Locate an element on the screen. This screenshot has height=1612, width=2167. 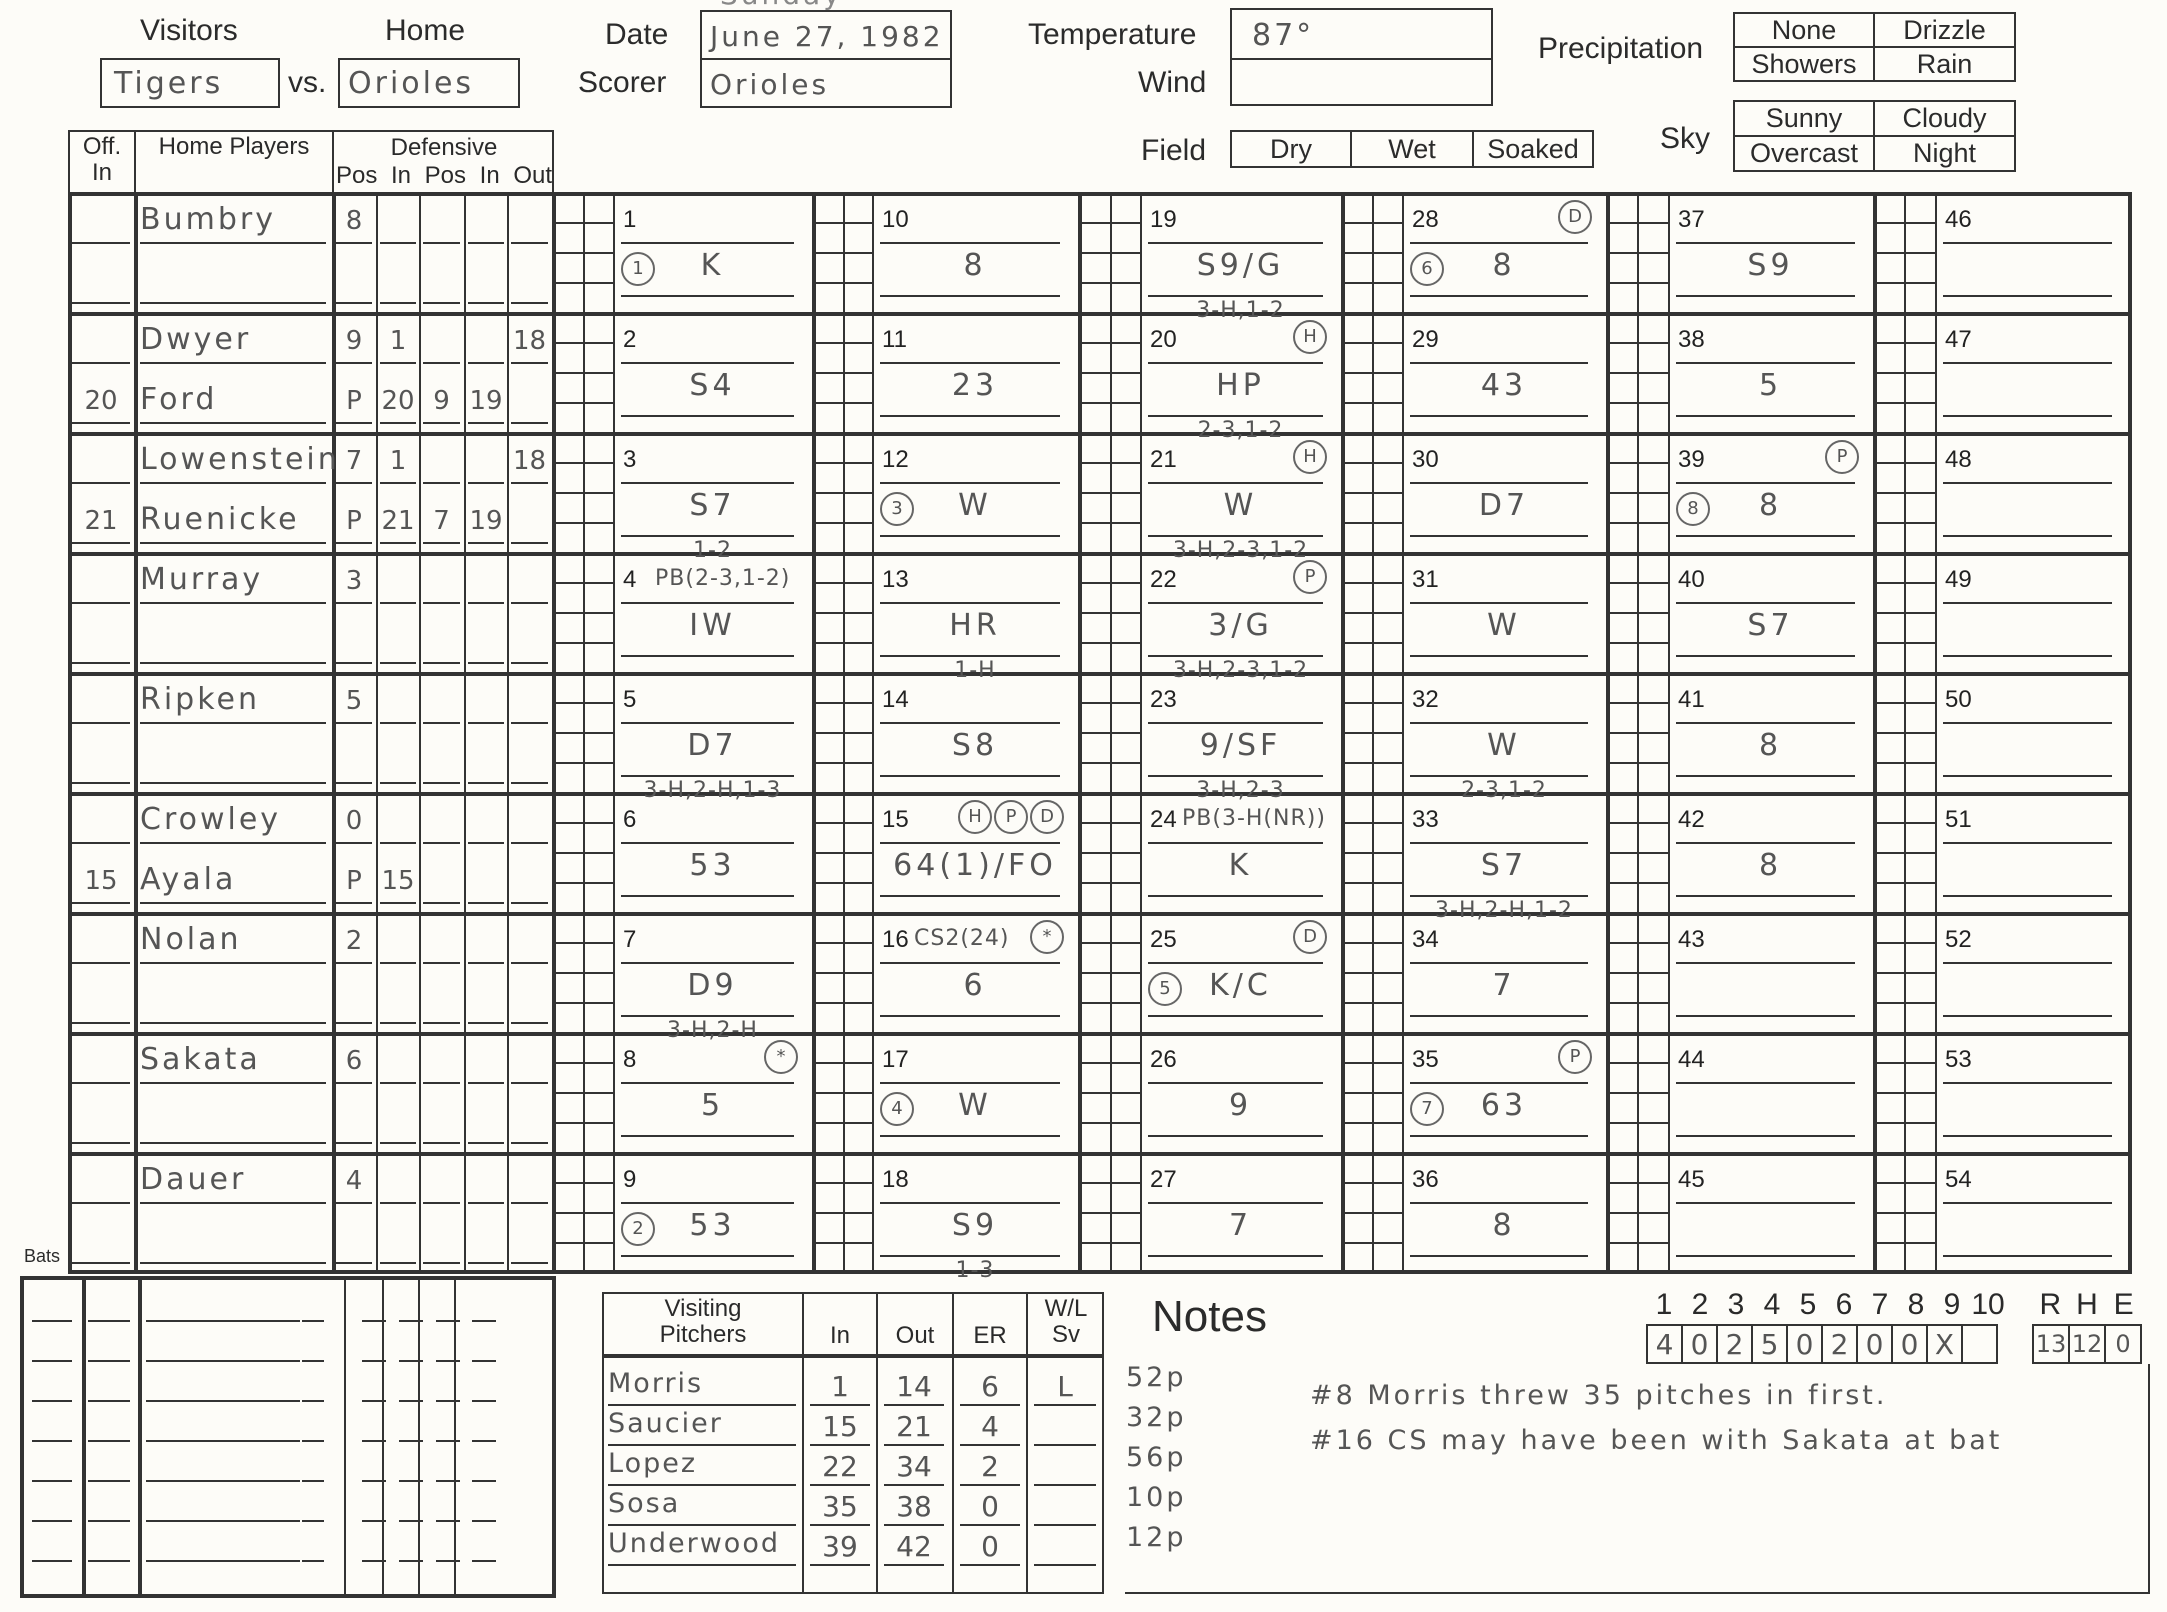
at-bat-cell: 51 is located at coordinates (2032, 852).